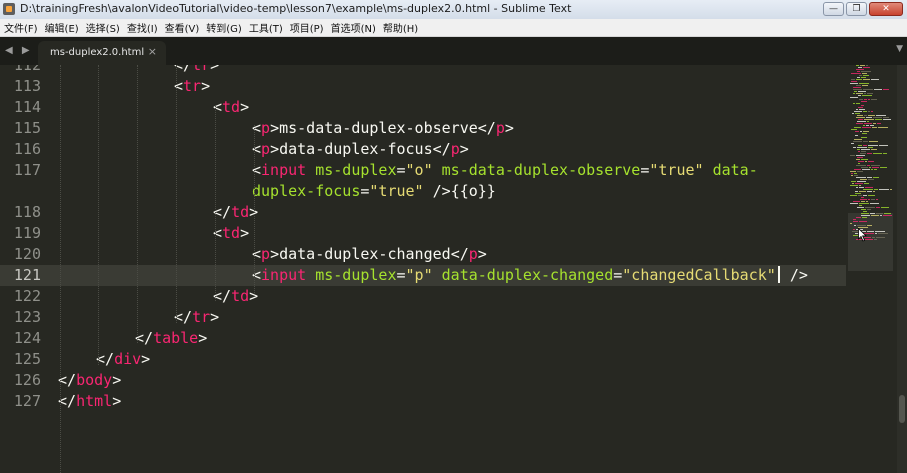 Image resolution: width=907 pixels, height=473 pixels. What do you see at coordinates (265, 27) in the screenshot?
I see `menu-tools: 工具(T)` at bounding box center [265, 27].